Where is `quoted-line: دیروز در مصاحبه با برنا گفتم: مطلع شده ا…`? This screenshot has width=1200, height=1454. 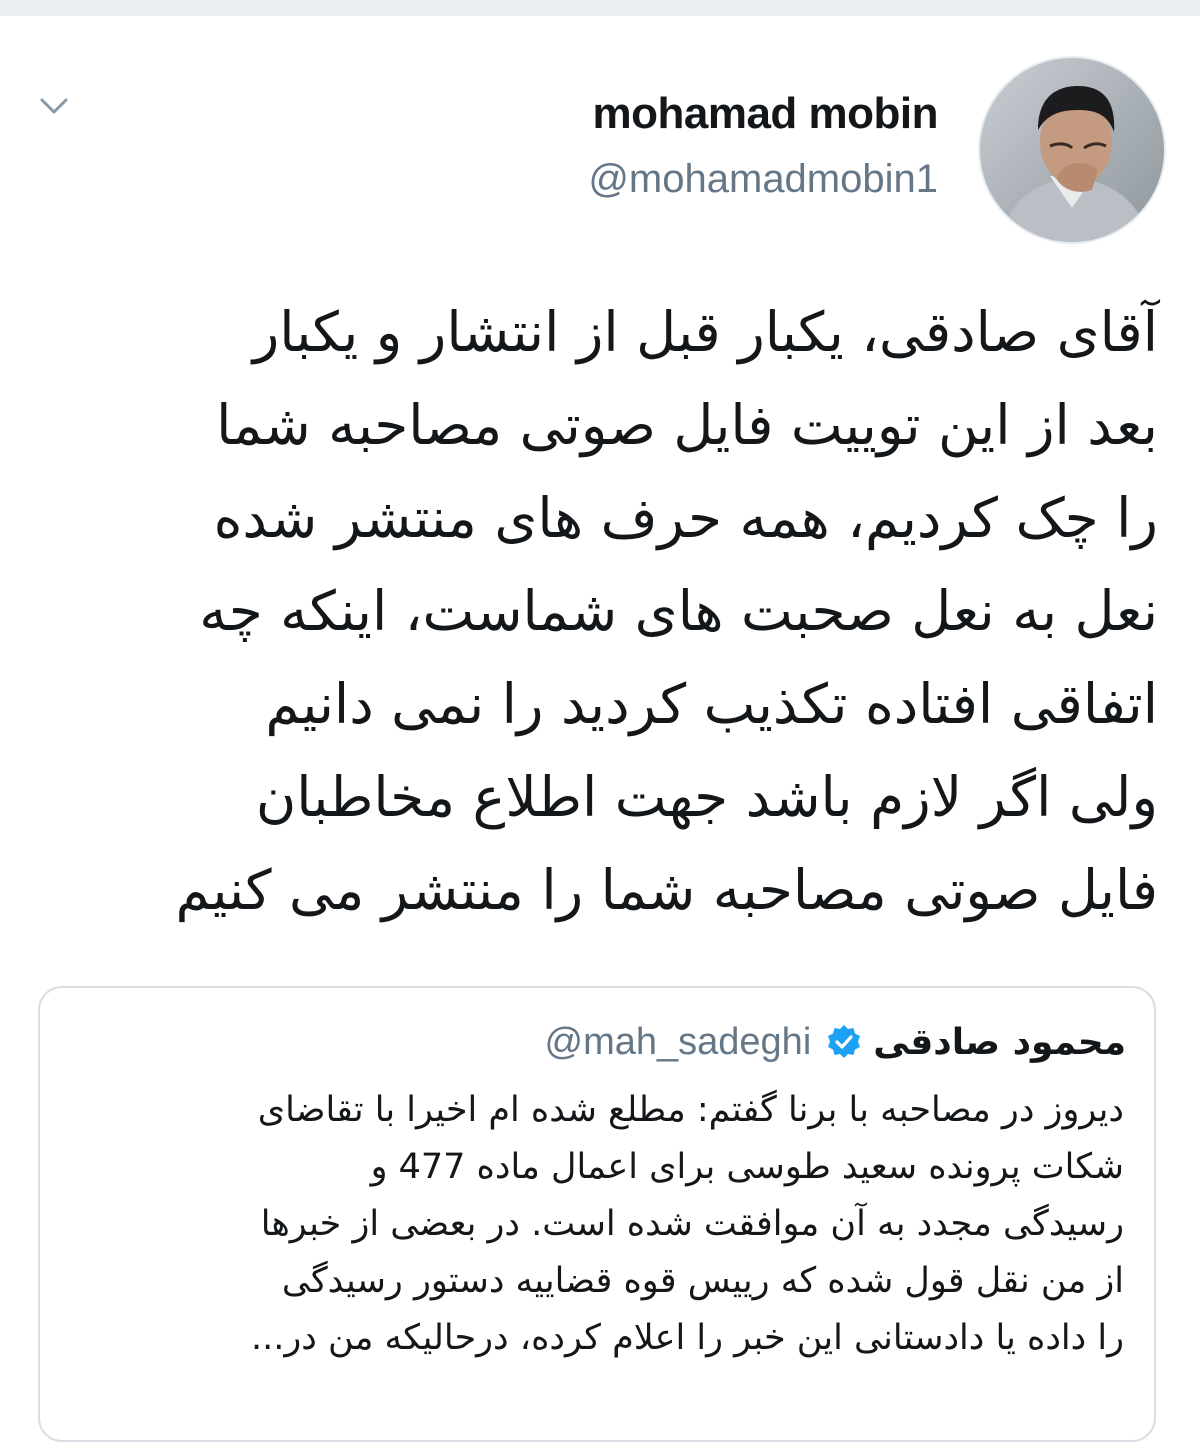 quoted-line: دیروز در مصاحبه با برنا گفتم: مطلع شده ا… is located at coordinates (690, 1110).